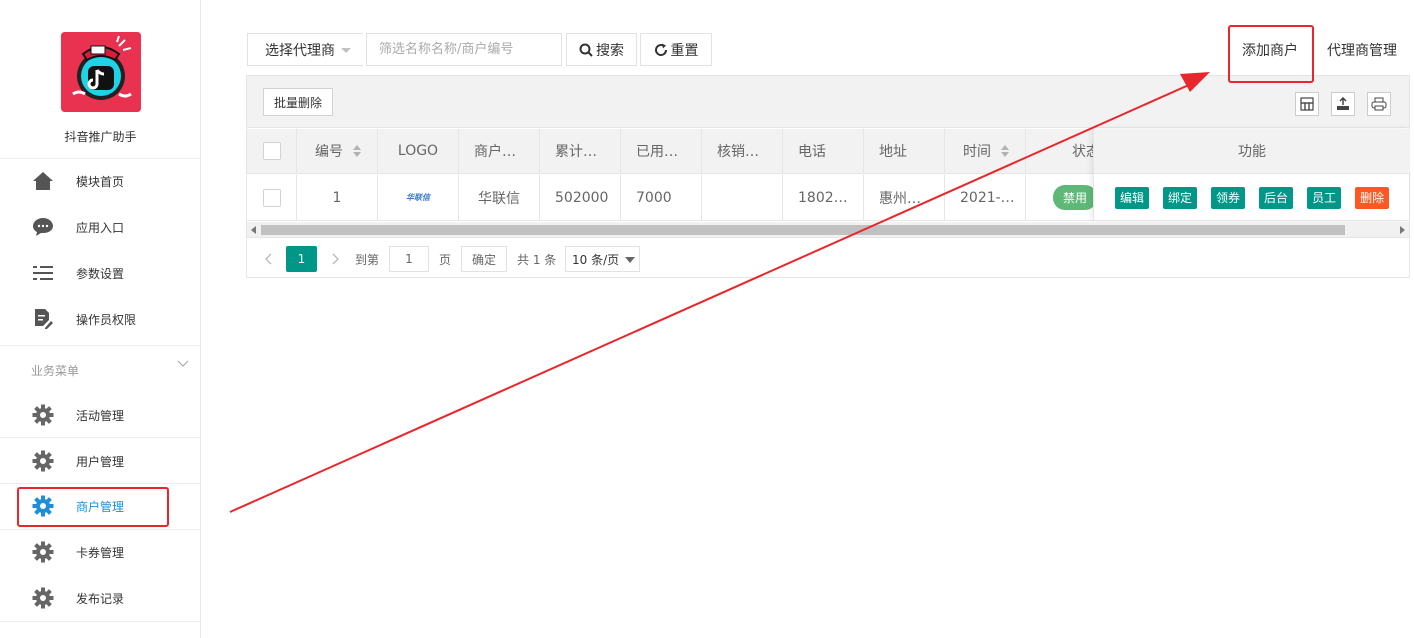 This screenshot has height=638, width=1414. Describe the element at coordinates (100, 137) in the screenshot. I see `app-name: 抖音推广助手` at that location.